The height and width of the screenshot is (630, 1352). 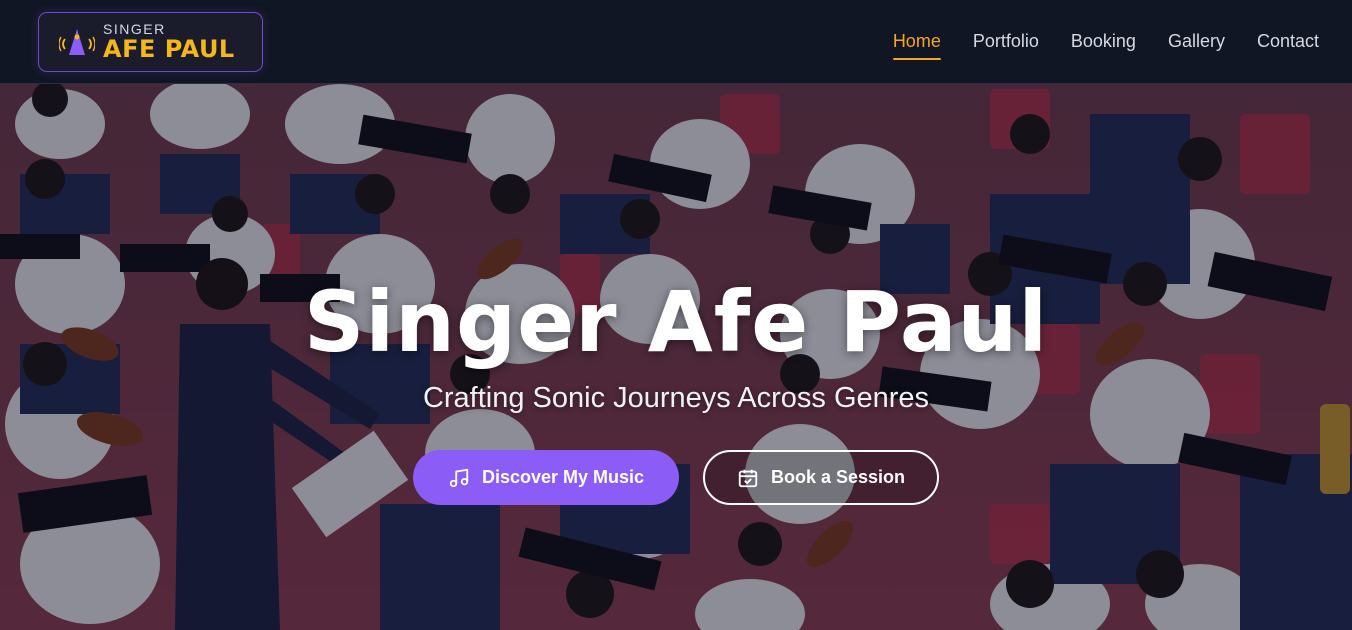 What do you see at coordinates (77, 41) in the screenshot?
I see `music-speaker-logo-icon` at bounding box center [77, 41].